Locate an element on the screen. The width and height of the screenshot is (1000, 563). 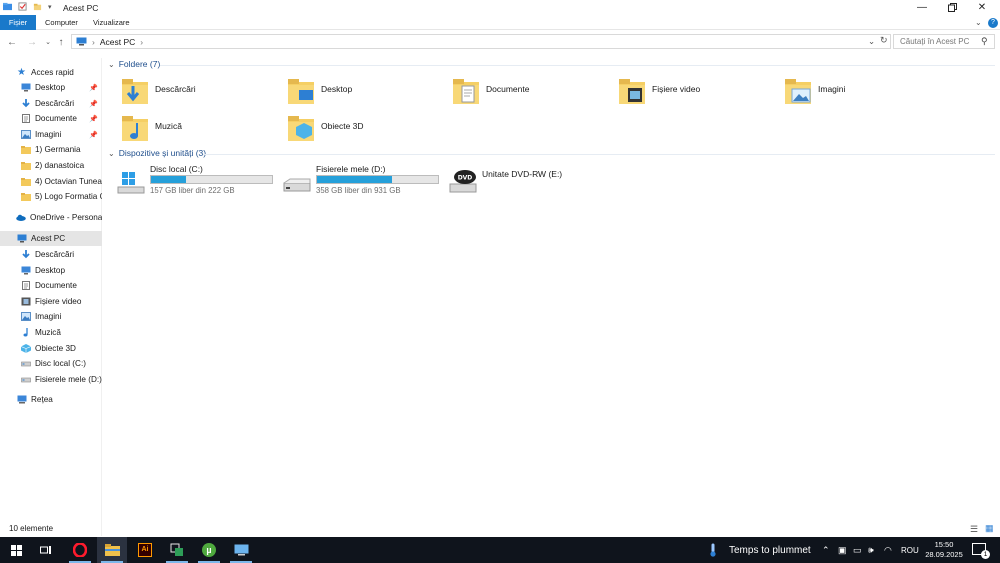
forward-icon: → is located at coordinates (32, 42).